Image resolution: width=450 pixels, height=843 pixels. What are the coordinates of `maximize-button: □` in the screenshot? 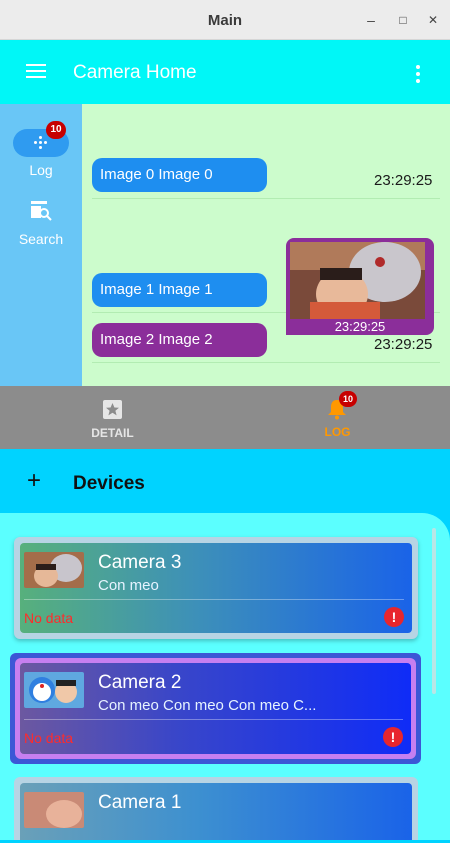 It's located at (403, 20).